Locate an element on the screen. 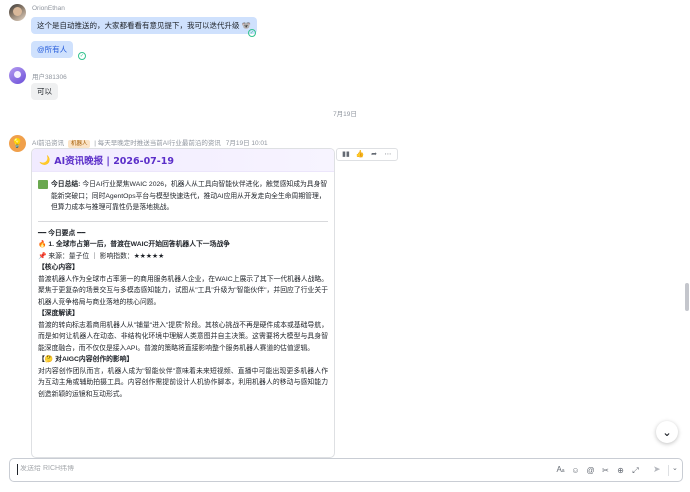 The image size is (690, 492). sender-name: 用户381306 is located at coordinates (49, 76).